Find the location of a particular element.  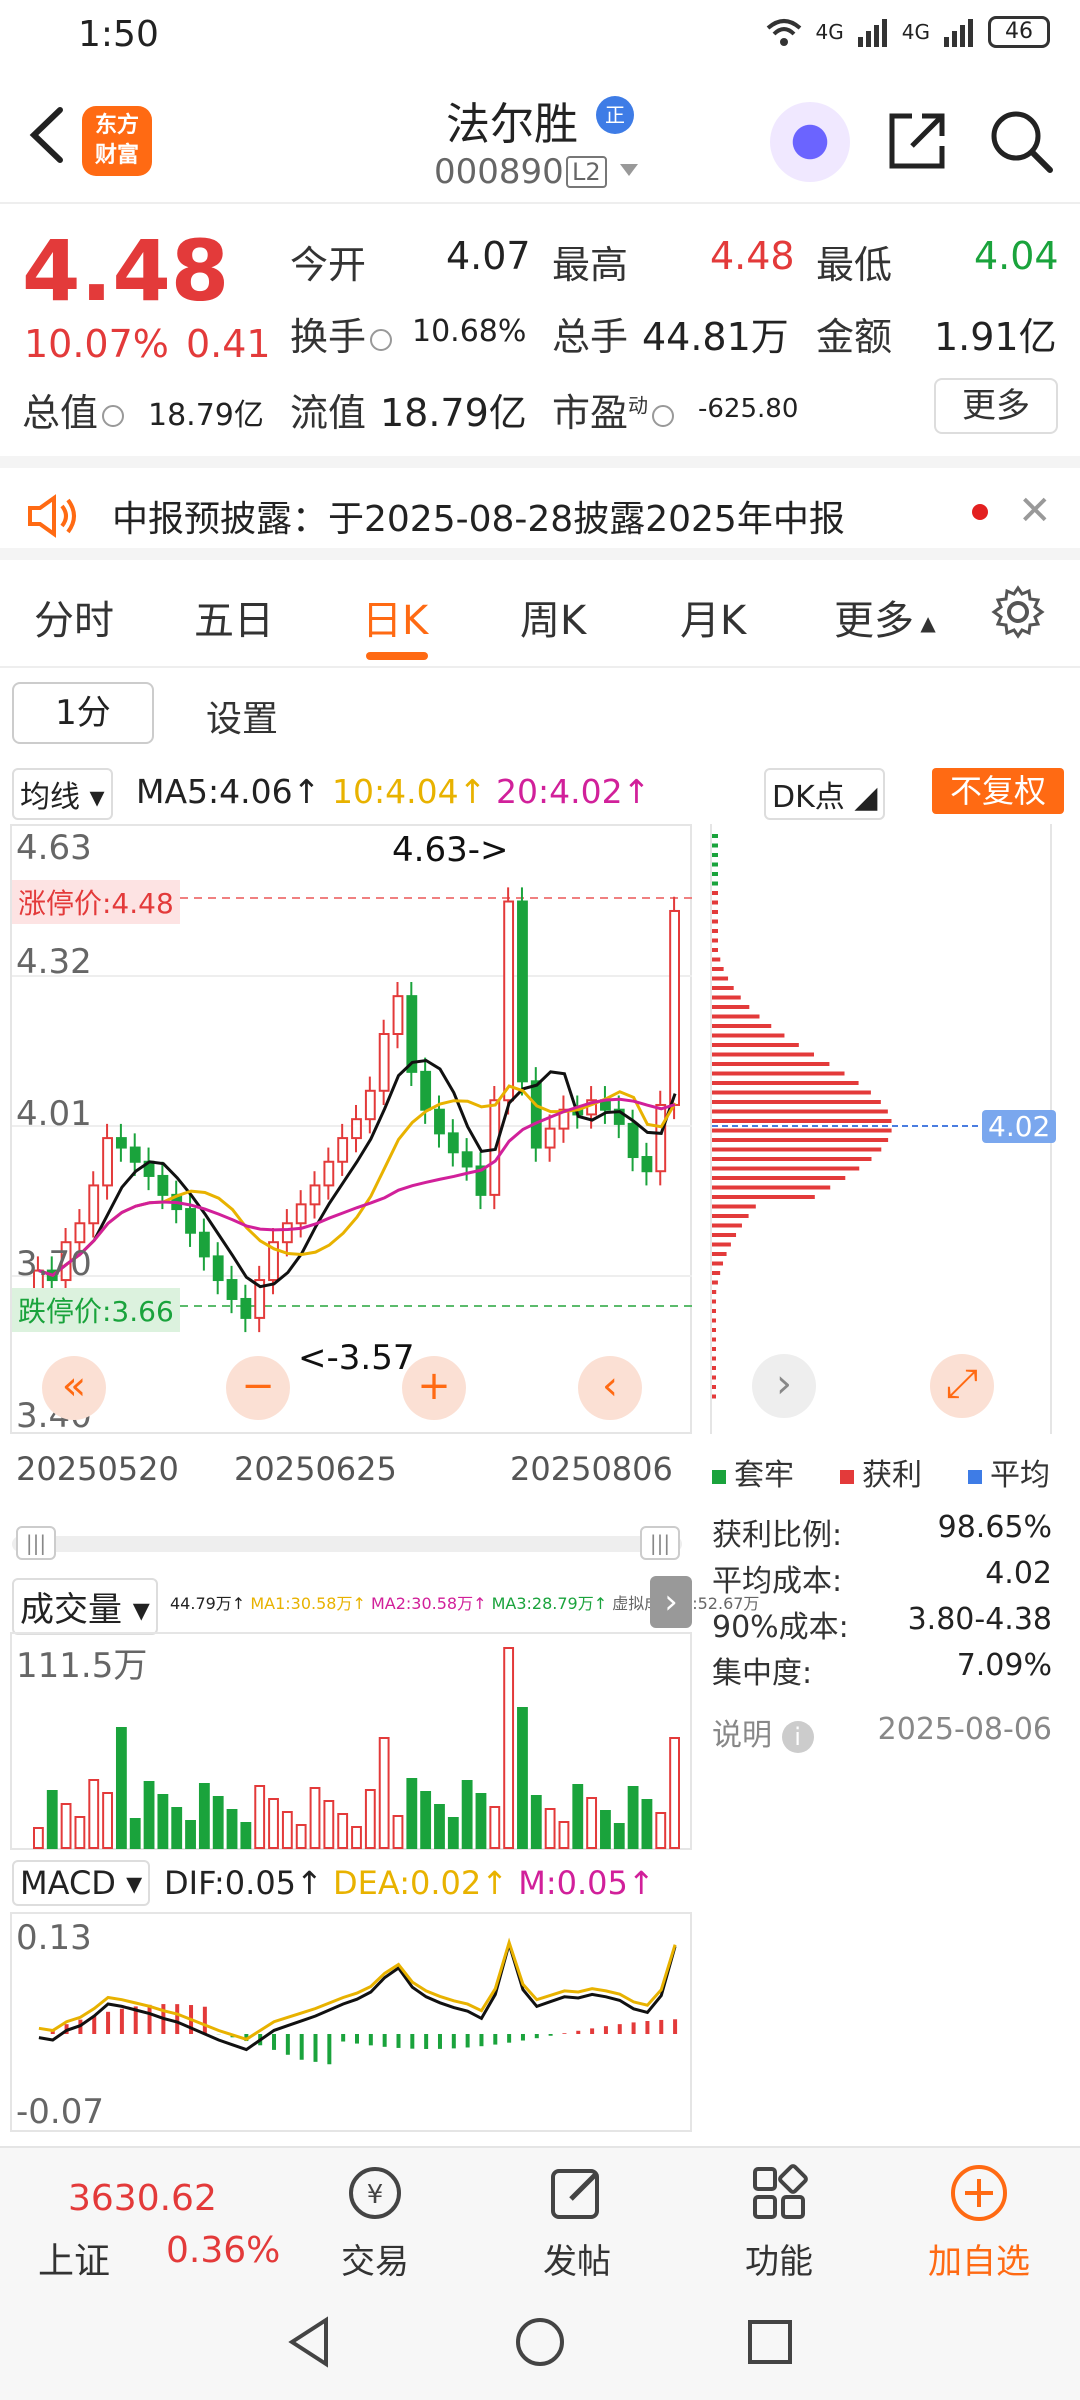

search-icon is located at coordinates (1021, 141).